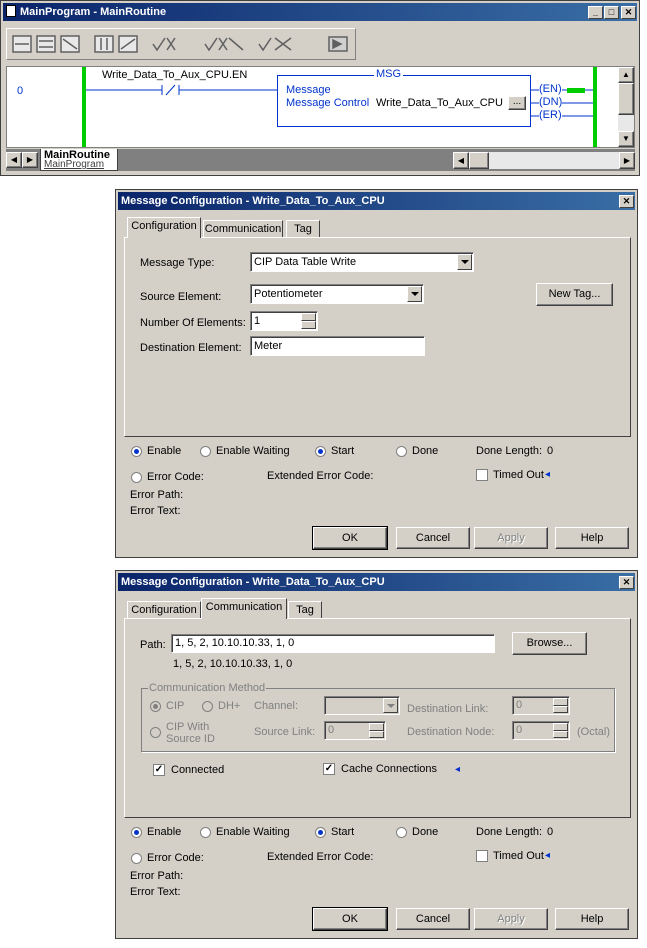 The width and height of the screenshot is (647, 948). I want to click on hscroll-left-button: ◀, so click(461, 160).